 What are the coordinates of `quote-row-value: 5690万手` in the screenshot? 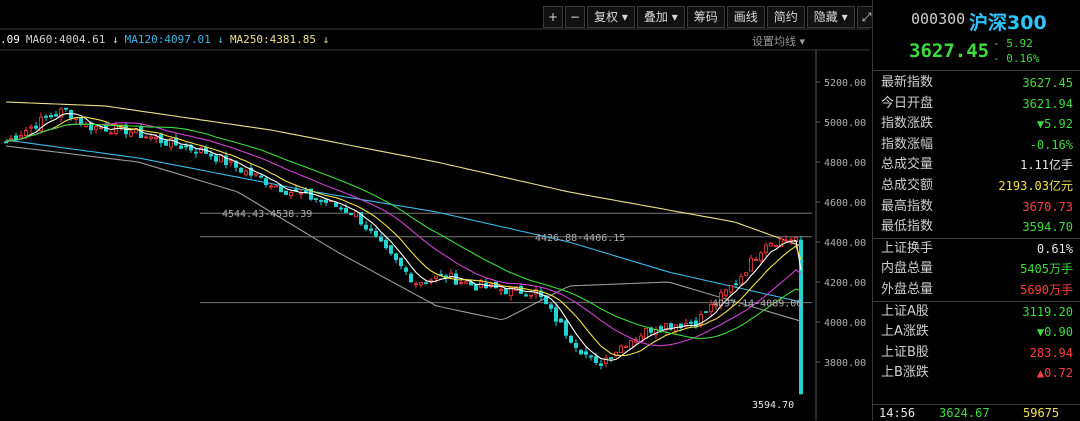 It's located at (1046, 289).